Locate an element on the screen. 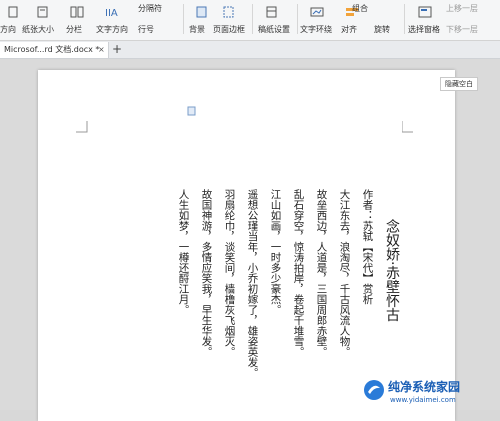 The width and height of the screenshot is (500, 421). text-direction-button: 文字方向 is located at coordinates (112, 30).